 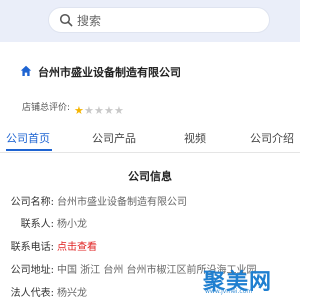 I want to click on rating-stars: ★★★★★, so click(x=99, y=108).